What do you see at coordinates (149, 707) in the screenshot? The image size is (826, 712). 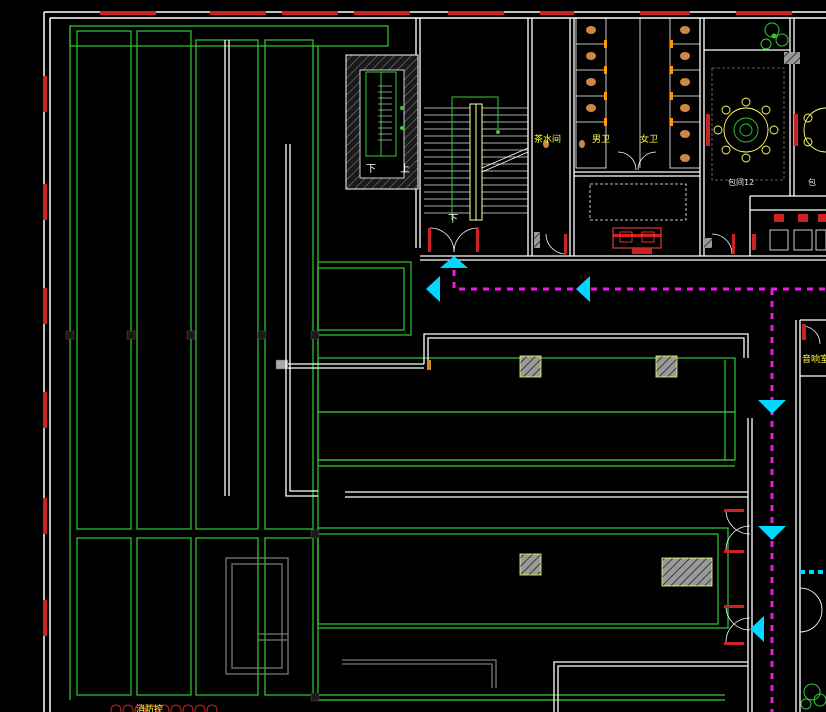 I see `label-bottom: 消防控` at bounding box center [149, 707].